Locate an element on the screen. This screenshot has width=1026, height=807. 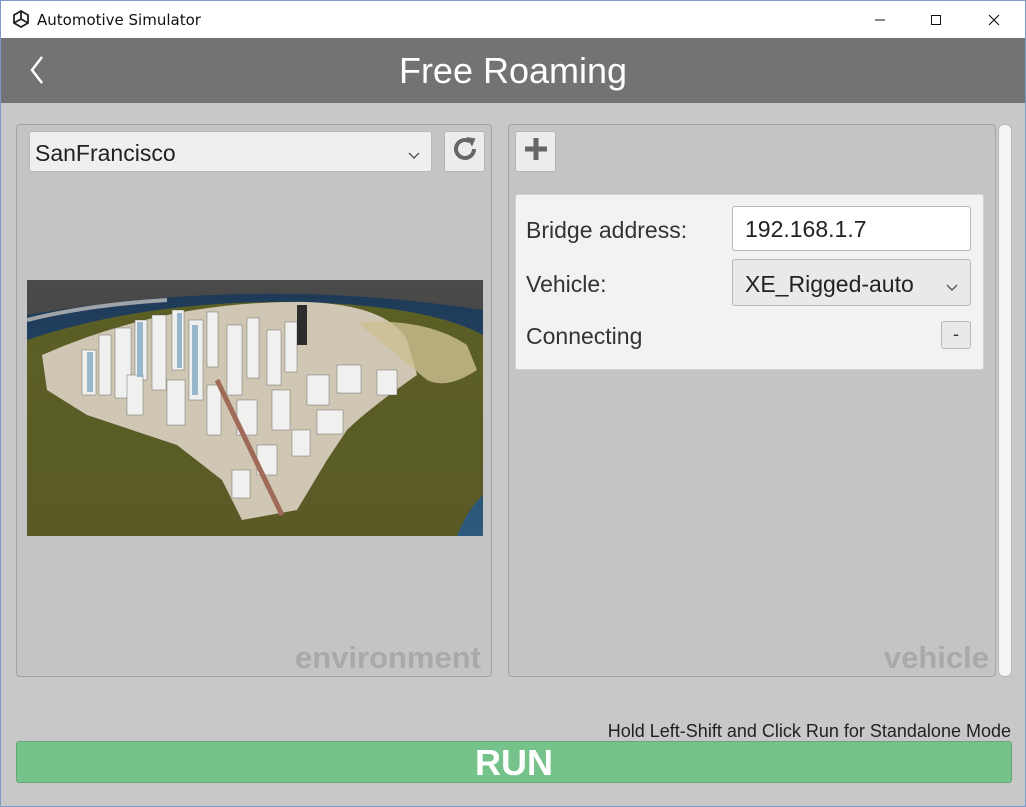
title-bar: Automotive Simulator is located at coordinates (513, 19).